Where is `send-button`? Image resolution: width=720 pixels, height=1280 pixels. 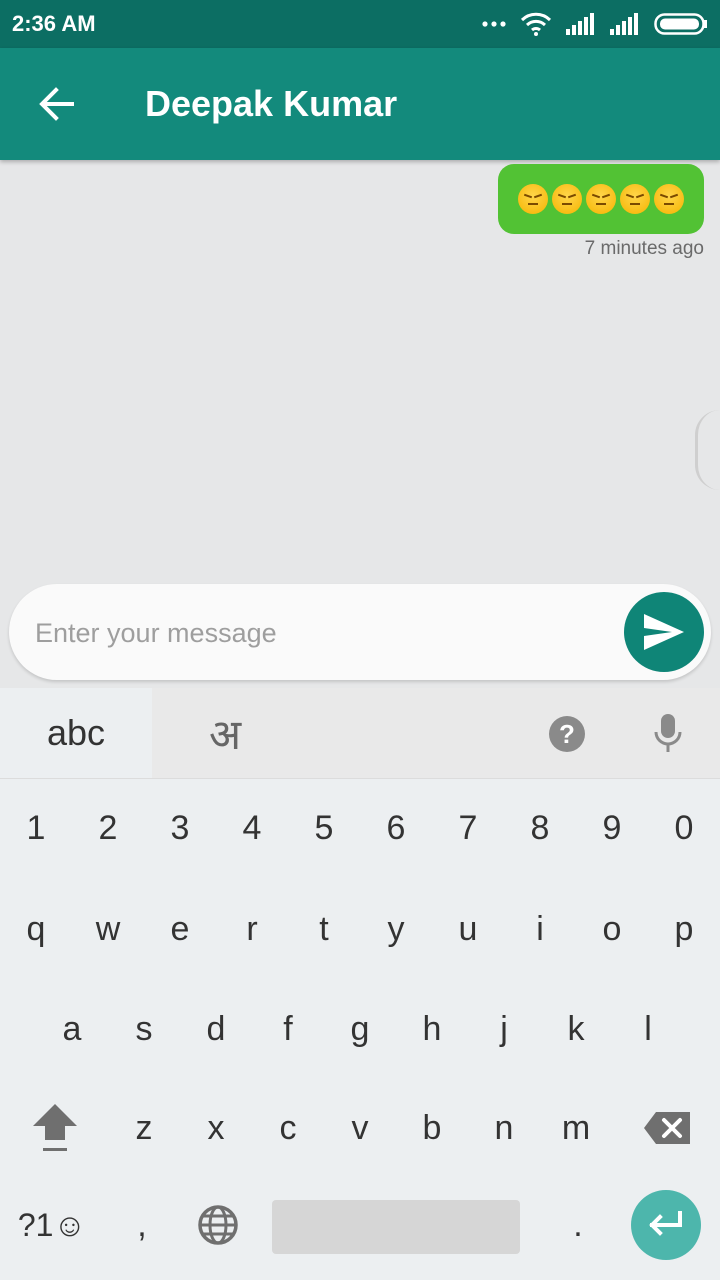 send-button is located at coordinates (664, 632).